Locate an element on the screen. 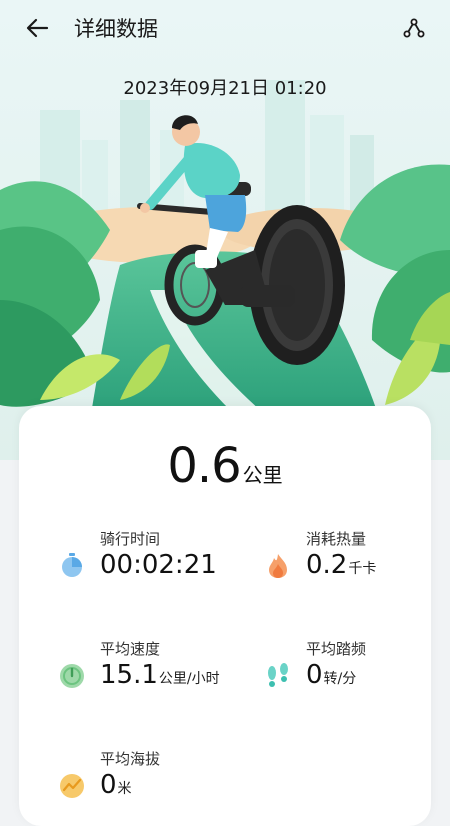 The height and width of the screenshot is (826, 450). metric-ride-time: 骑行时间 00:02:21 is located at coordinates (153, 558).